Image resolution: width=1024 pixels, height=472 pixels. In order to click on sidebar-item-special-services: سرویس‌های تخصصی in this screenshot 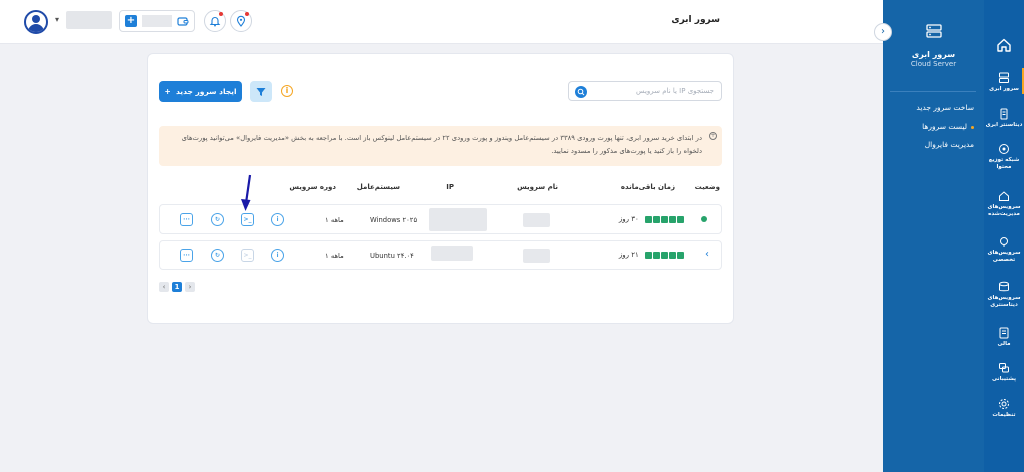, I will do `click(1004, 250)`.